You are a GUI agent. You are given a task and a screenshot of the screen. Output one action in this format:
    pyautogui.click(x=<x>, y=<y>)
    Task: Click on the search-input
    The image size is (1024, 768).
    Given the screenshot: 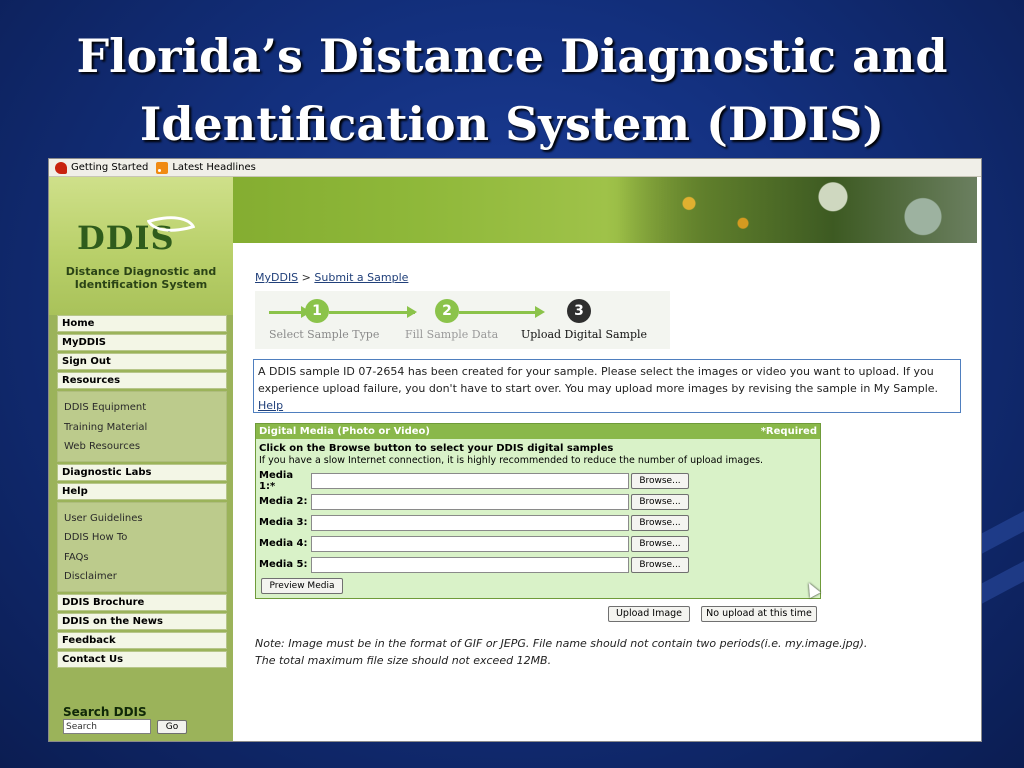 What is the action you would take?
    pyautogui.click(x=107, y=726)
    